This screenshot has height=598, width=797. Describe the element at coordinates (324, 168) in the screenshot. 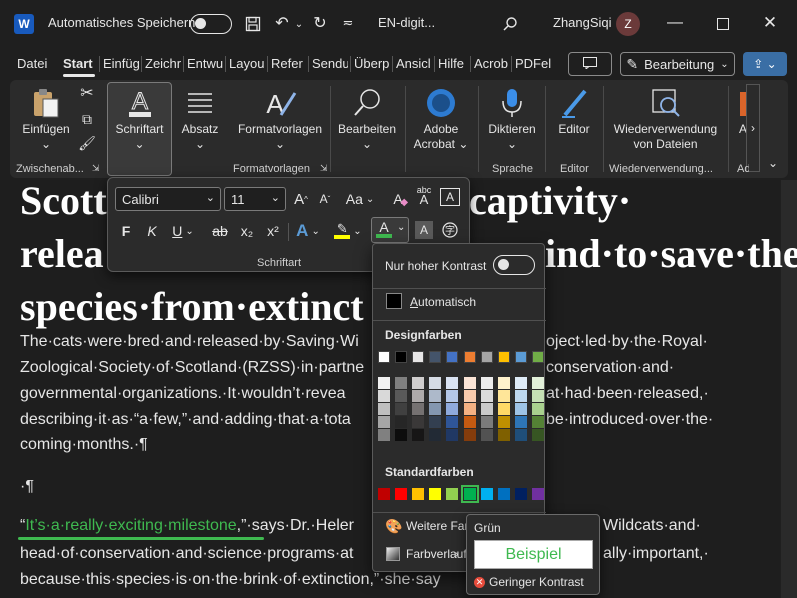

I see `styles-launcher-icon: ⇲` at that location.